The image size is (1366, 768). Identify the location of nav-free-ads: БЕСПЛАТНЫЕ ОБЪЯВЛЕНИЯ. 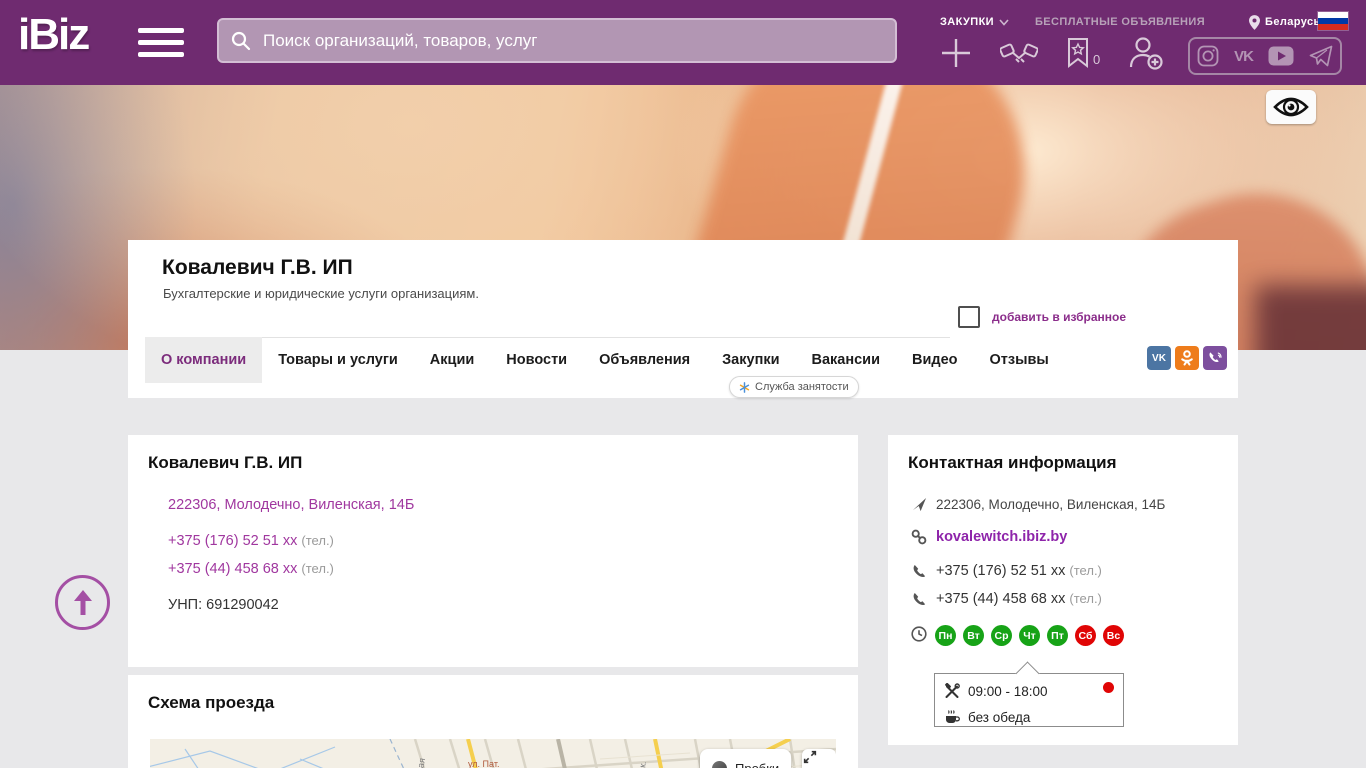
(1120, 22).